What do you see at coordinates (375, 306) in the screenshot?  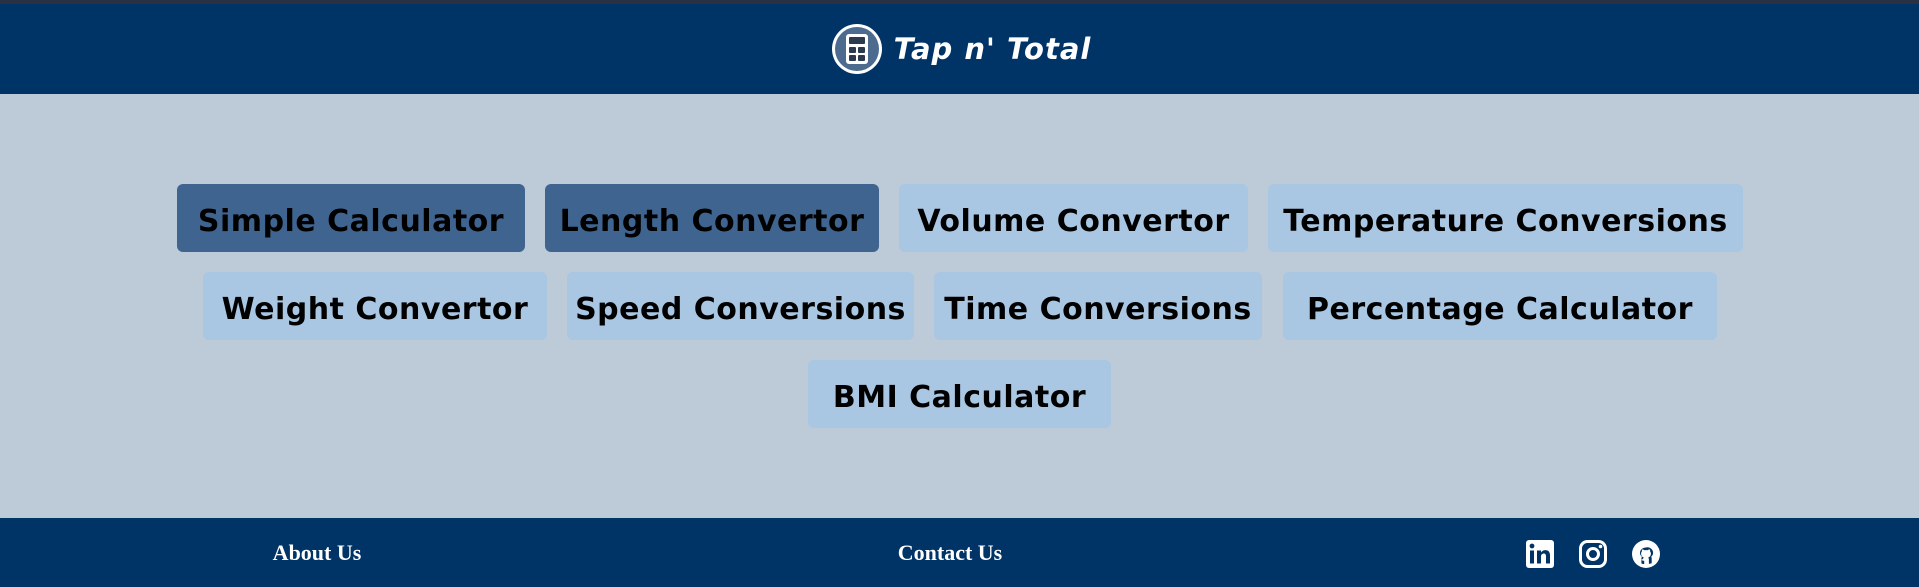 I see `weight-convertor-button: Weight Convertor` at bounding box center [375, 306].